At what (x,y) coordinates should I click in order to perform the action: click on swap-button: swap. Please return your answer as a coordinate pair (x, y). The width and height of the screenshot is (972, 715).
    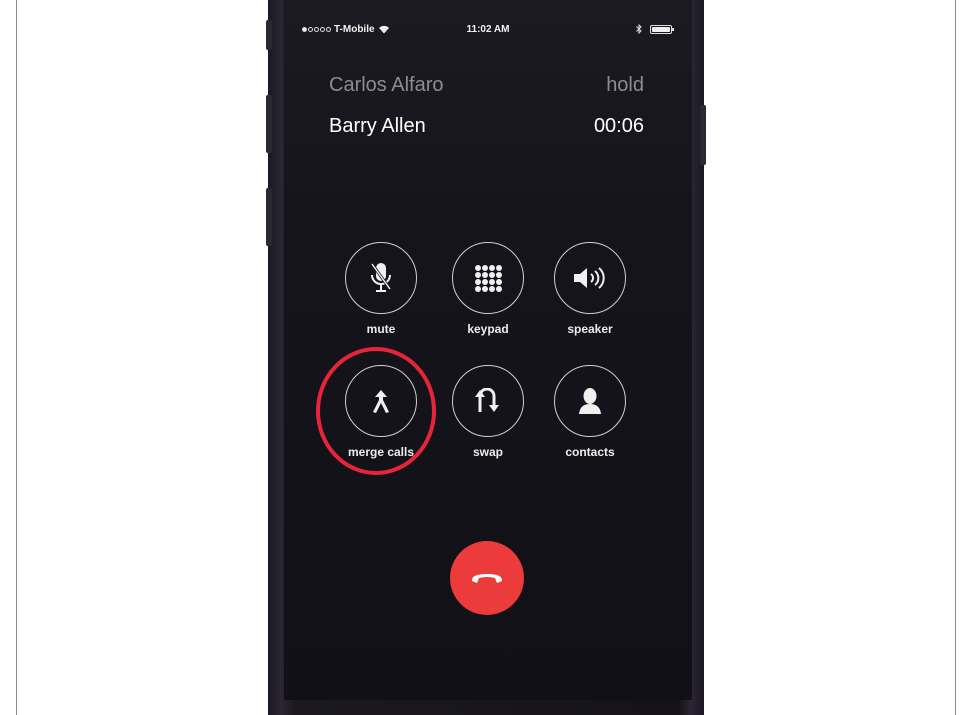
    Looking at the image, I should click on (488, 412).